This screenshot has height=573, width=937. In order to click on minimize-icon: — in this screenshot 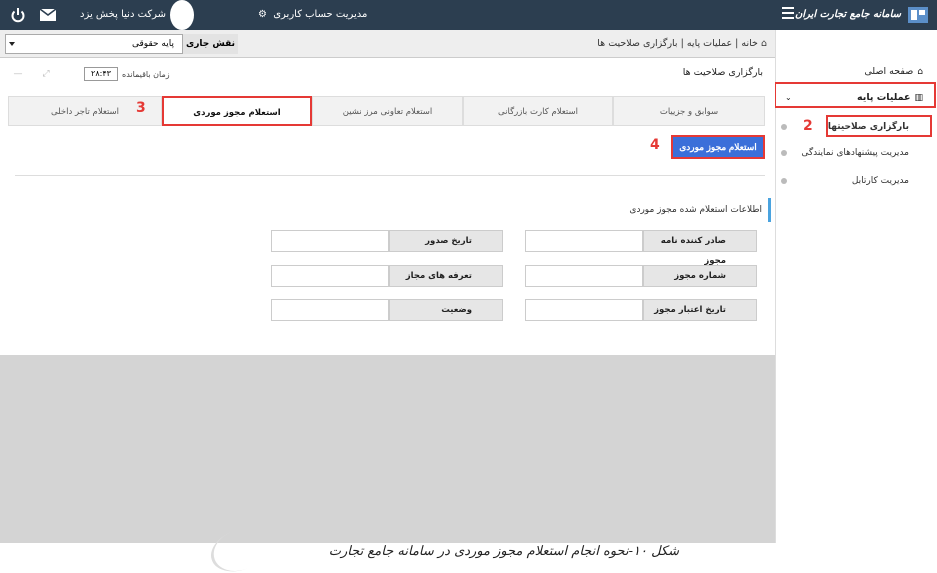, I will do `click(18, 74)`.